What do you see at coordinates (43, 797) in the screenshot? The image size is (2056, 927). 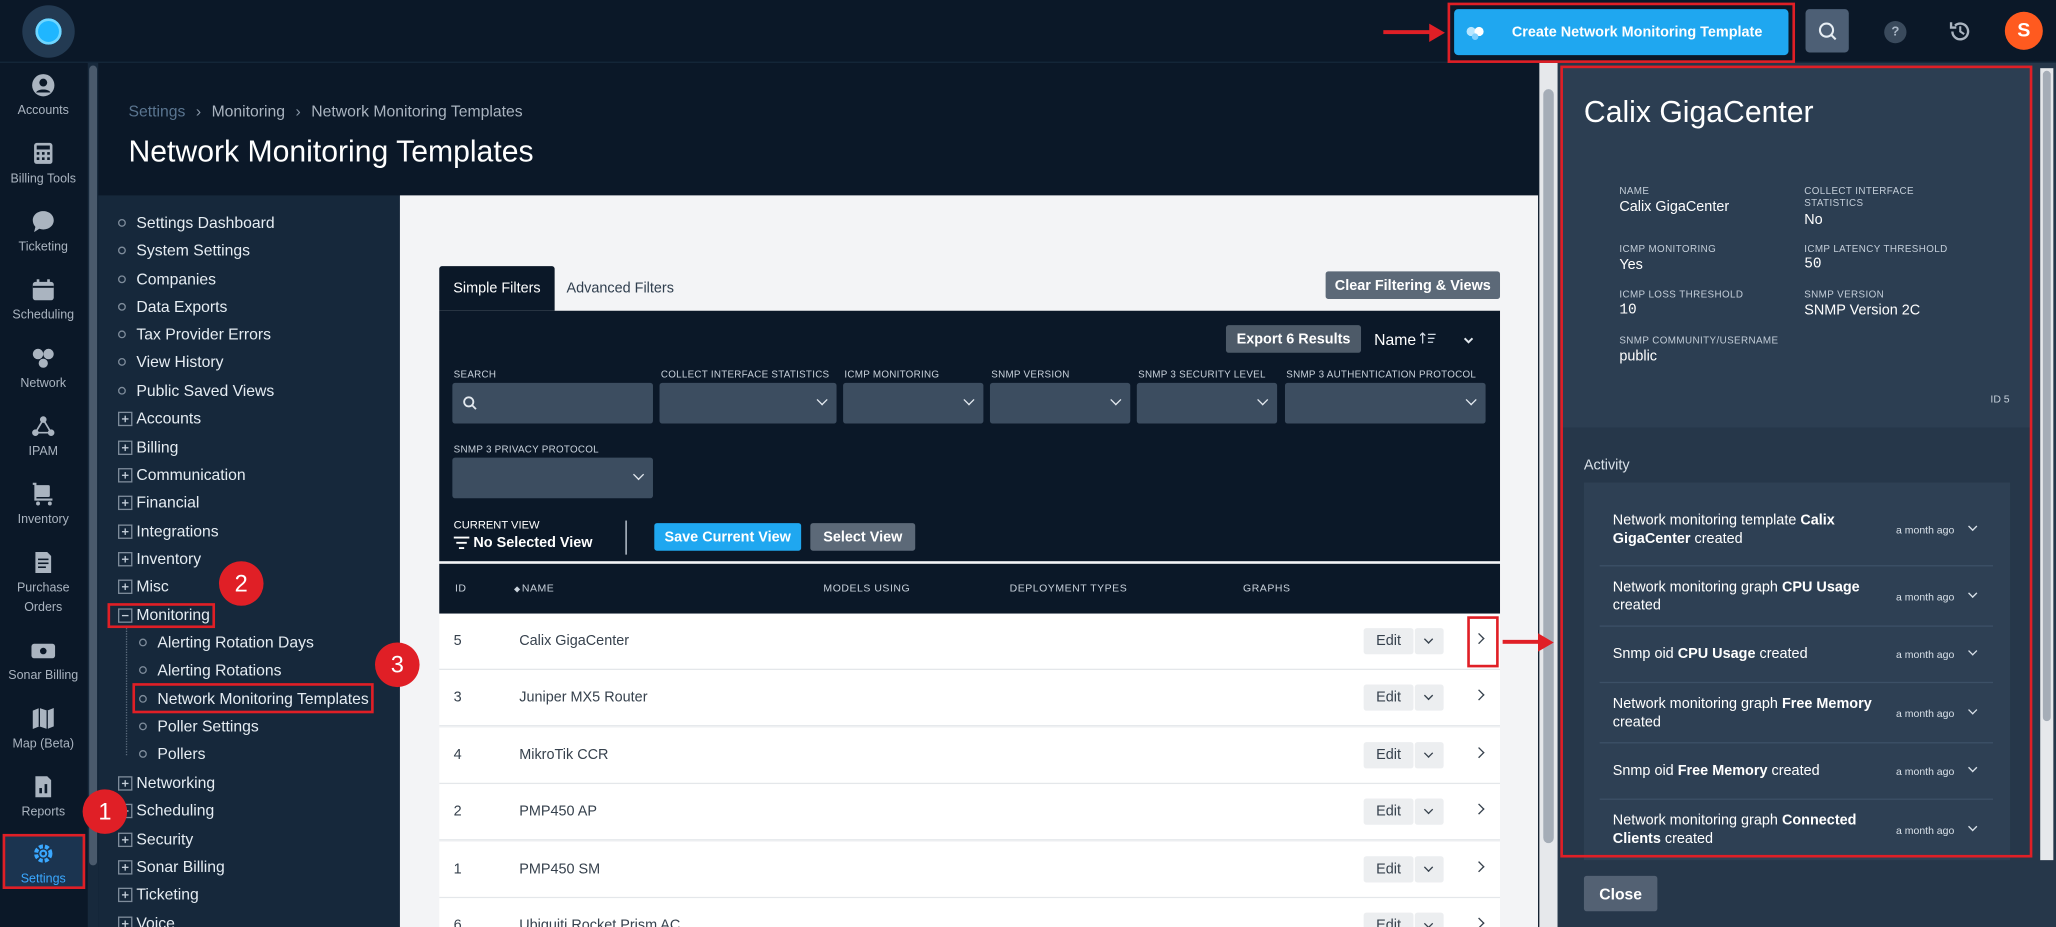 I see `rail-item-reports: Reports` at bounding box center [43, 797].